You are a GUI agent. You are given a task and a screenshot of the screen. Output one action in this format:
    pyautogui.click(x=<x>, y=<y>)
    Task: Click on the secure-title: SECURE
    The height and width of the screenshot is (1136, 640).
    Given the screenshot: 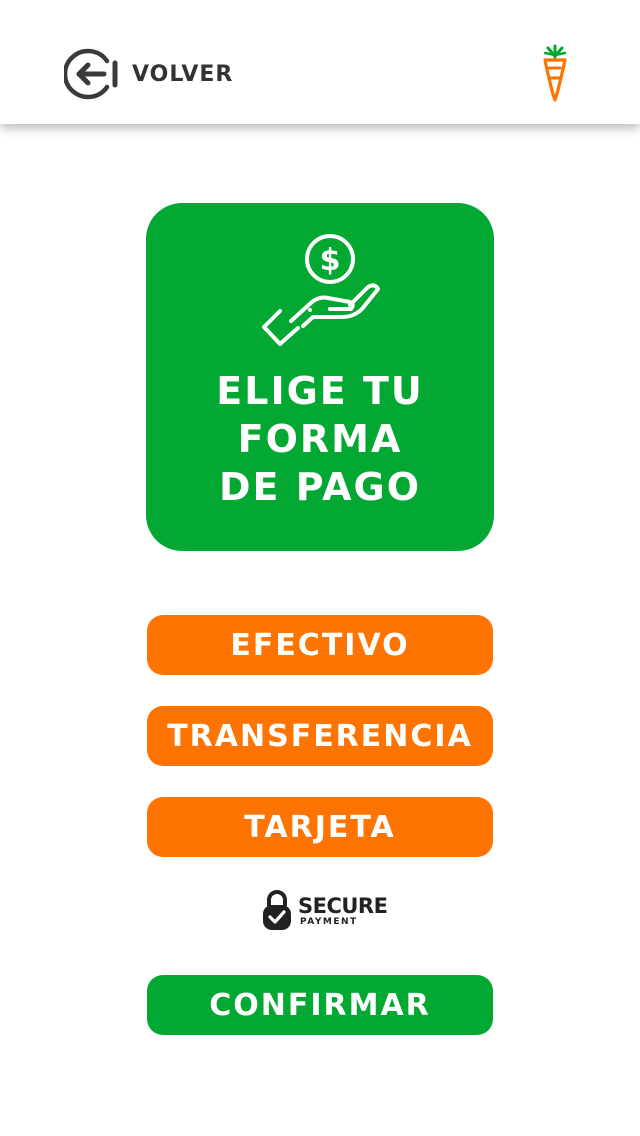 What is the action you would take?
    pyautogui.click(x=343, y=906)
    